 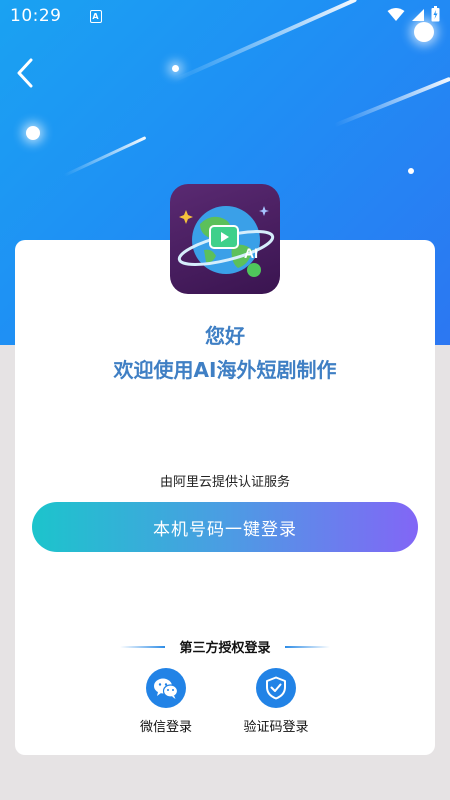 I want to click on greeting-hello: 您好, so click(x=225, y=336).